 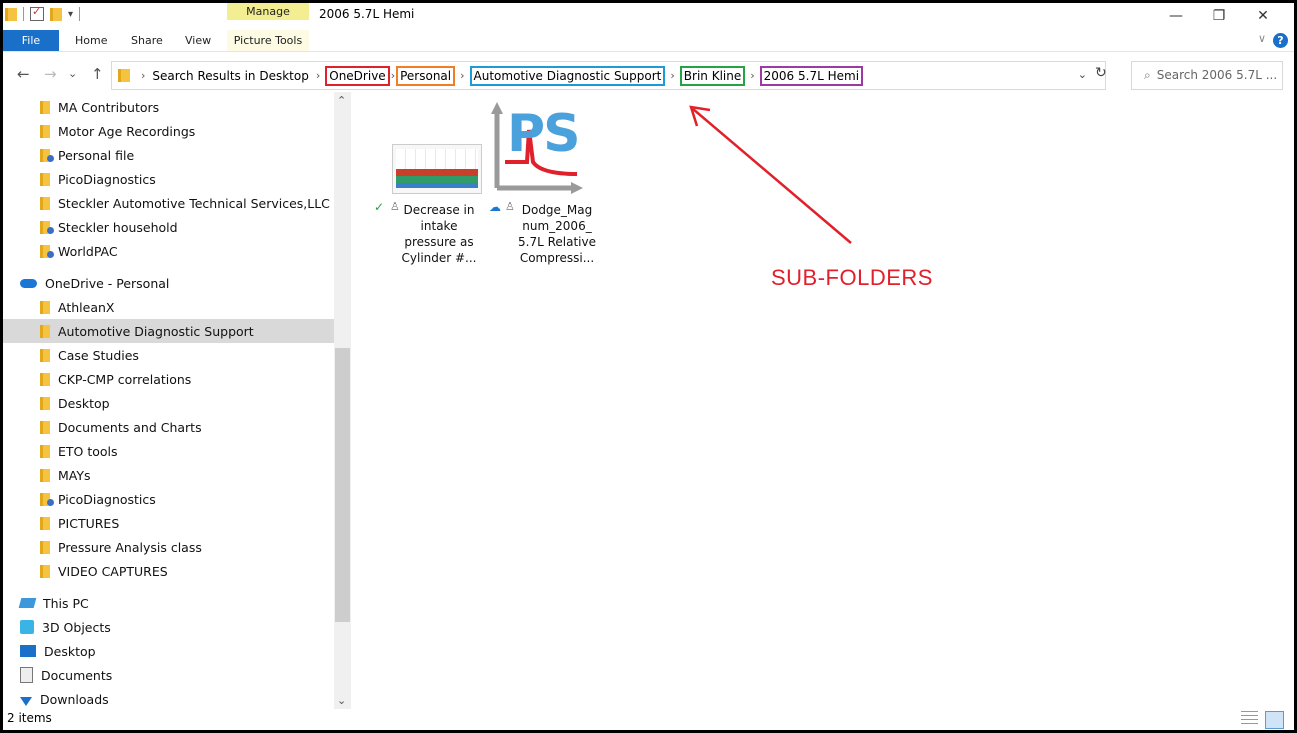 I want to click on refresh-icon: ↻, so click(x=1101, y=73).